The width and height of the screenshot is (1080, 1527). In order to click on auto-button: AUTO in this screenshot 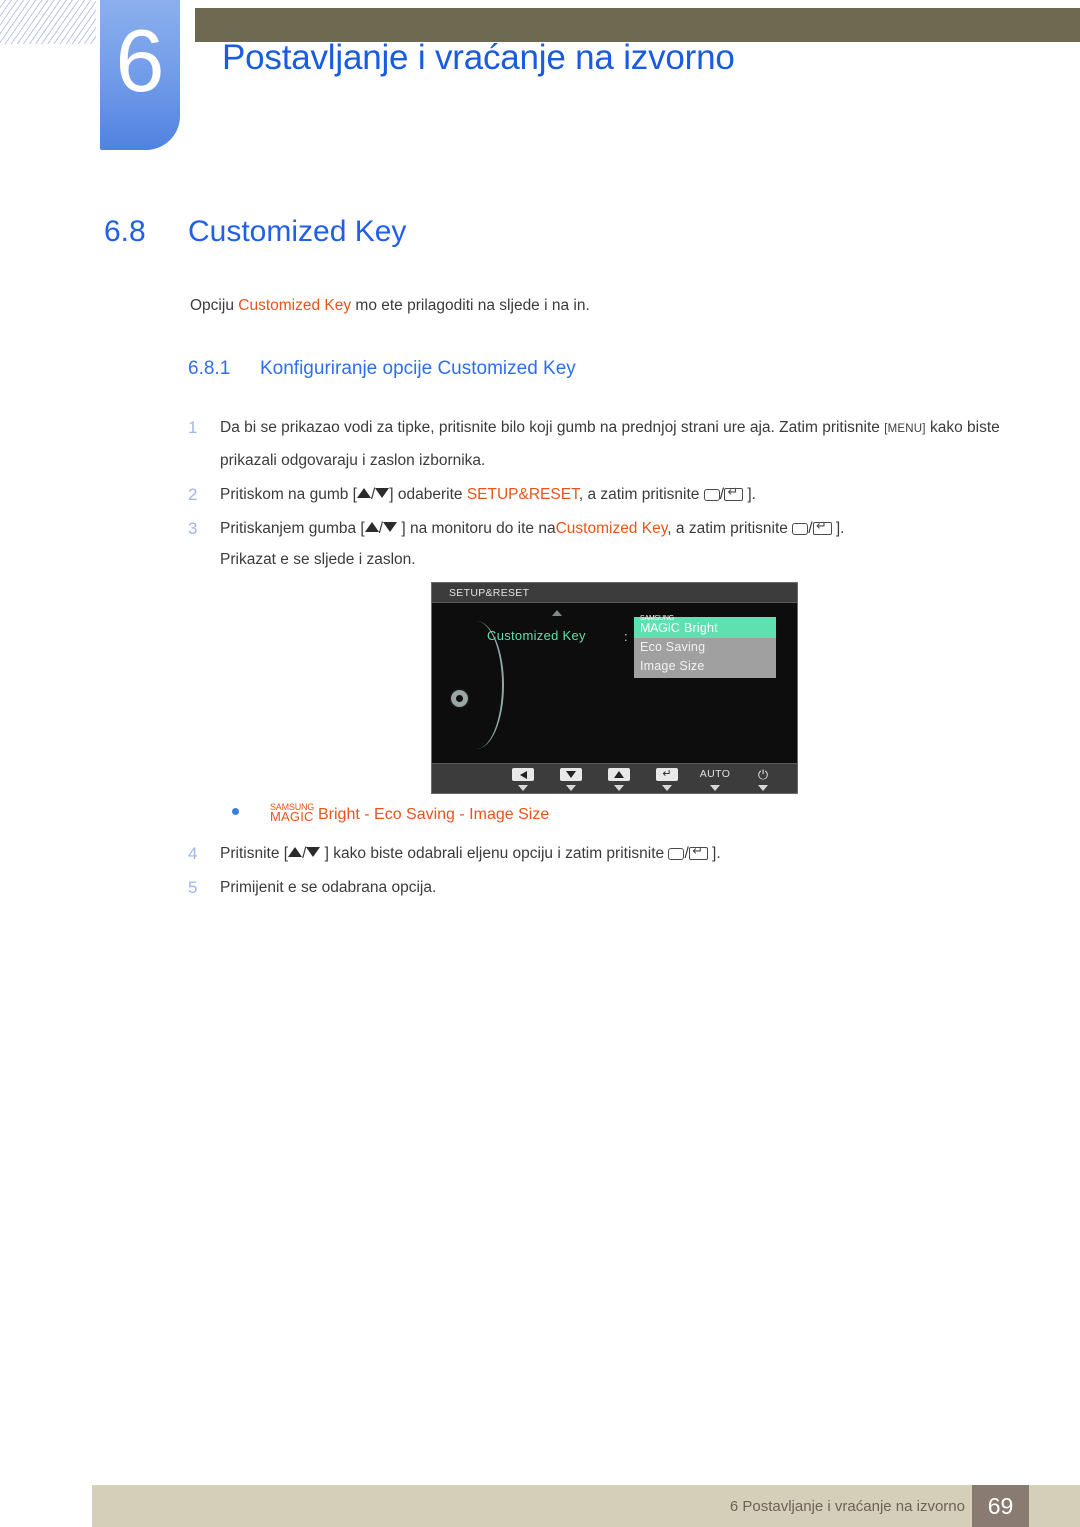, I will do `click(715, 779)`.